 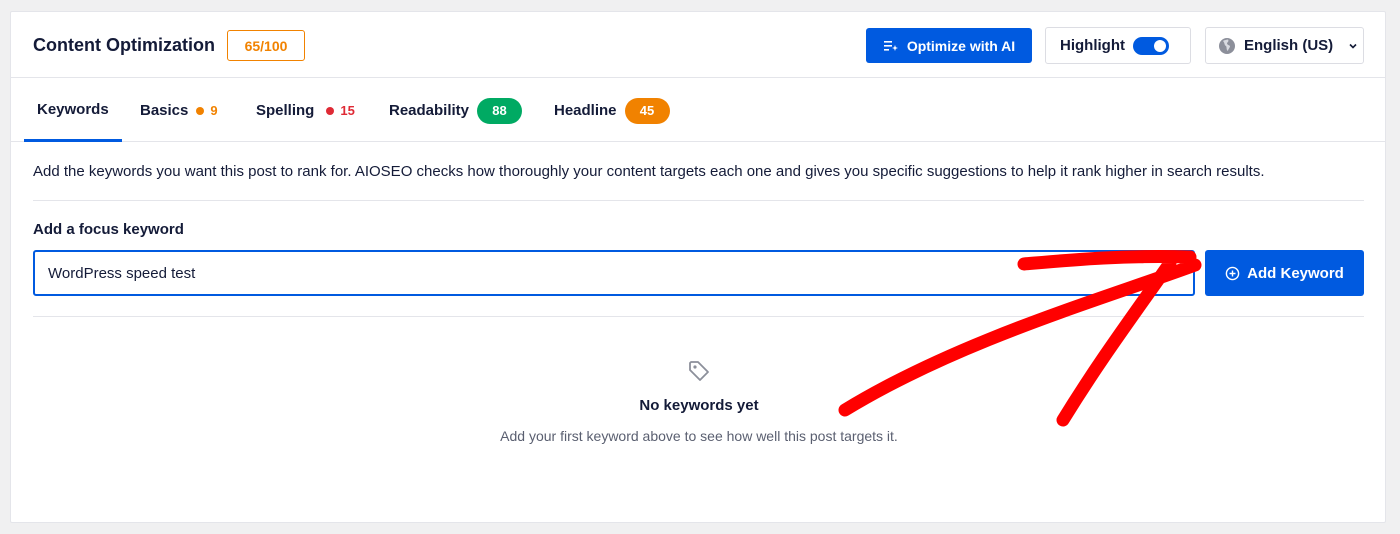 I want to click on tab-readability-label: Readability, so click(x=429, y=110).